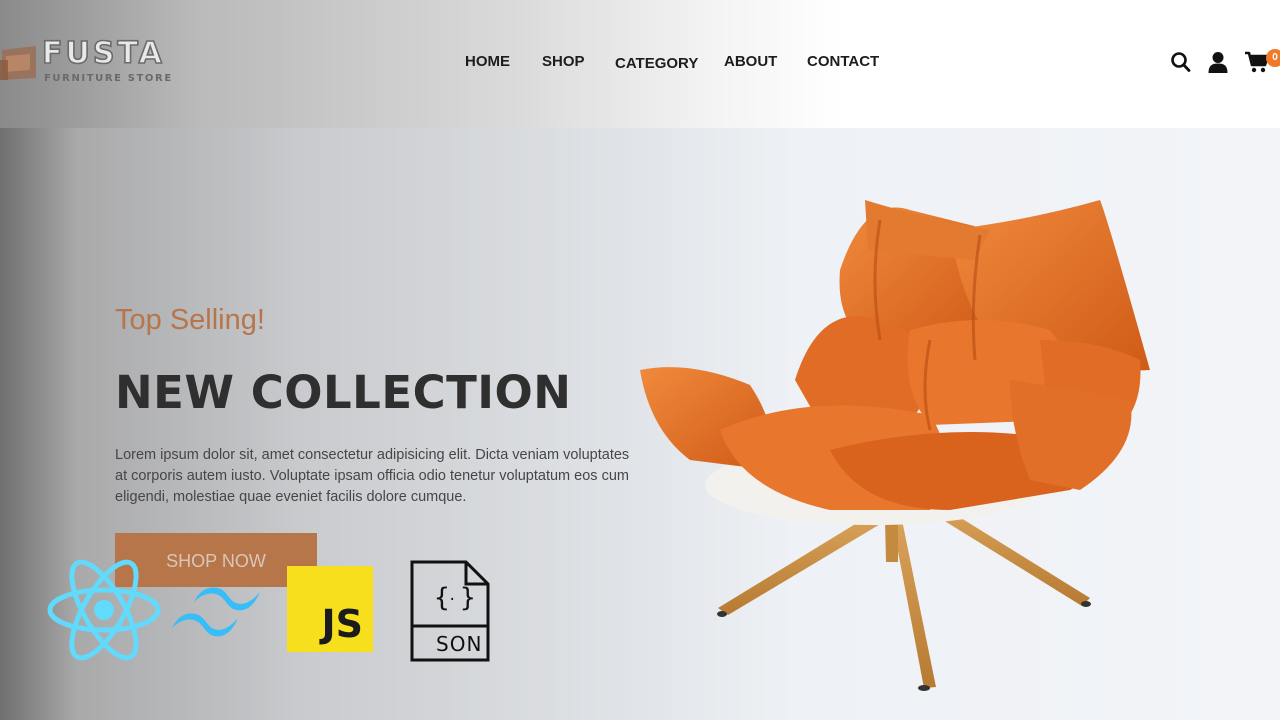 The height and width of the screenshot is (720, 1280). I want to click on user-icon, so click(1218, 62).